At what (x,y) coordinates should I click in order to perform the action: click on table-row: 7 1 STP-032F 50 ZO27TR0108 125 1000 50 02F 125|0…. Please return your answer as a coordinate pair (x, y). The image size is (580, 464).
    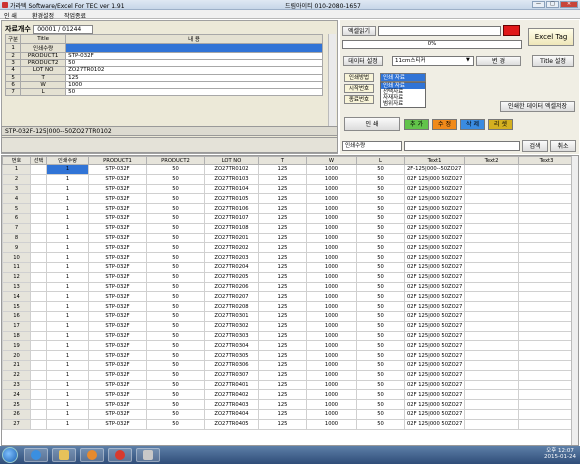
    Looking at the image, I should click on (288, 228).